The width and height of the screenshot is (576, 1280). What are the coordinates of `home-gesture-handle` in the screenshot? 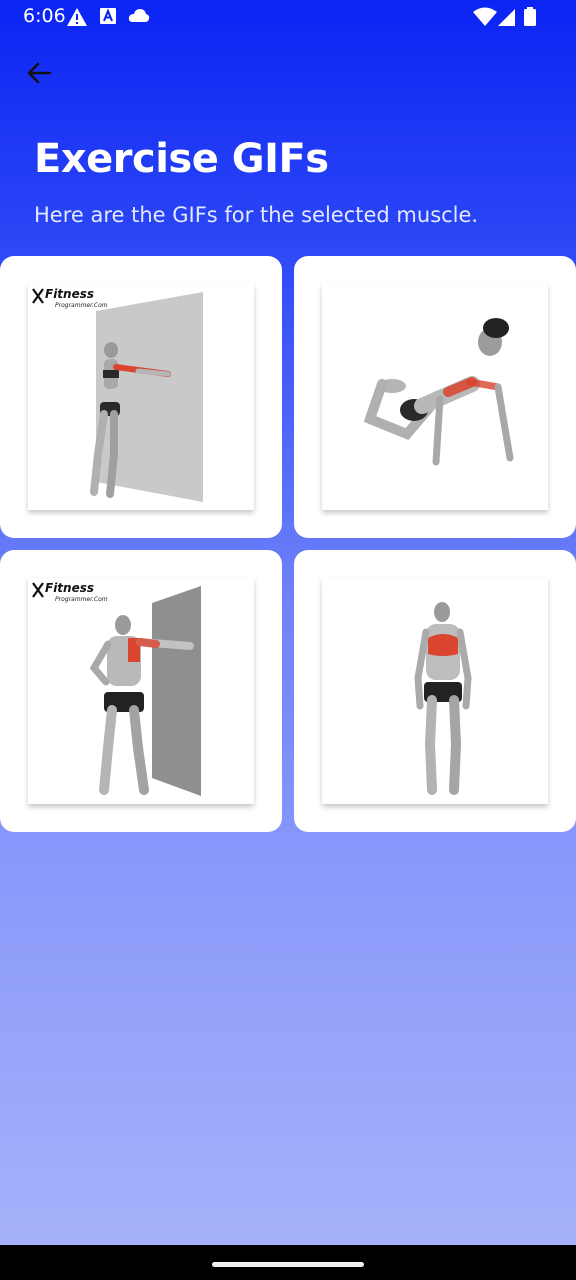 It's located at (288, 1264).